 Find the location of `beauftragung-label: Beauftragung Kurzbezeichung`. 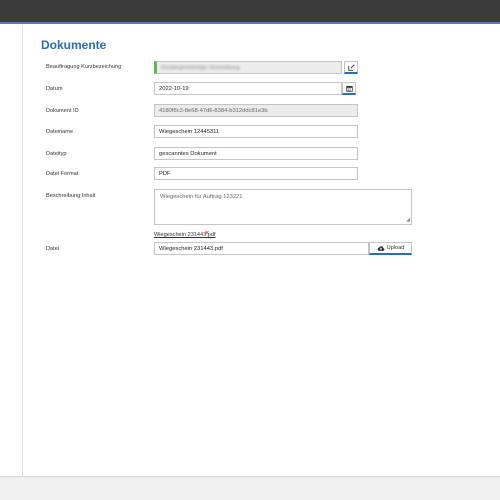

beauftragung-label: Beauftragung Kurzbezeichung is located at coordinates (84, 67).